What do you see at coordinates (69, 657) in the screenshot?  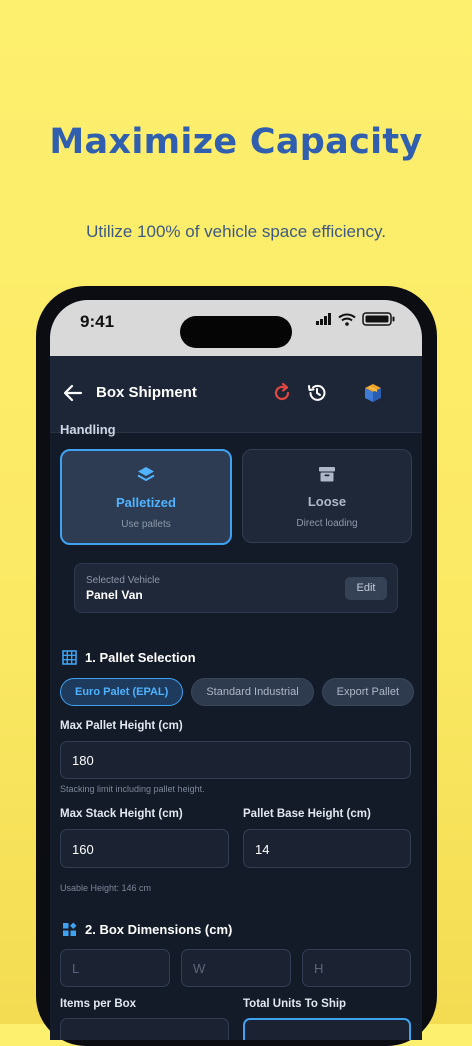 I see `grid-icon` at bounding box center [69, 657].